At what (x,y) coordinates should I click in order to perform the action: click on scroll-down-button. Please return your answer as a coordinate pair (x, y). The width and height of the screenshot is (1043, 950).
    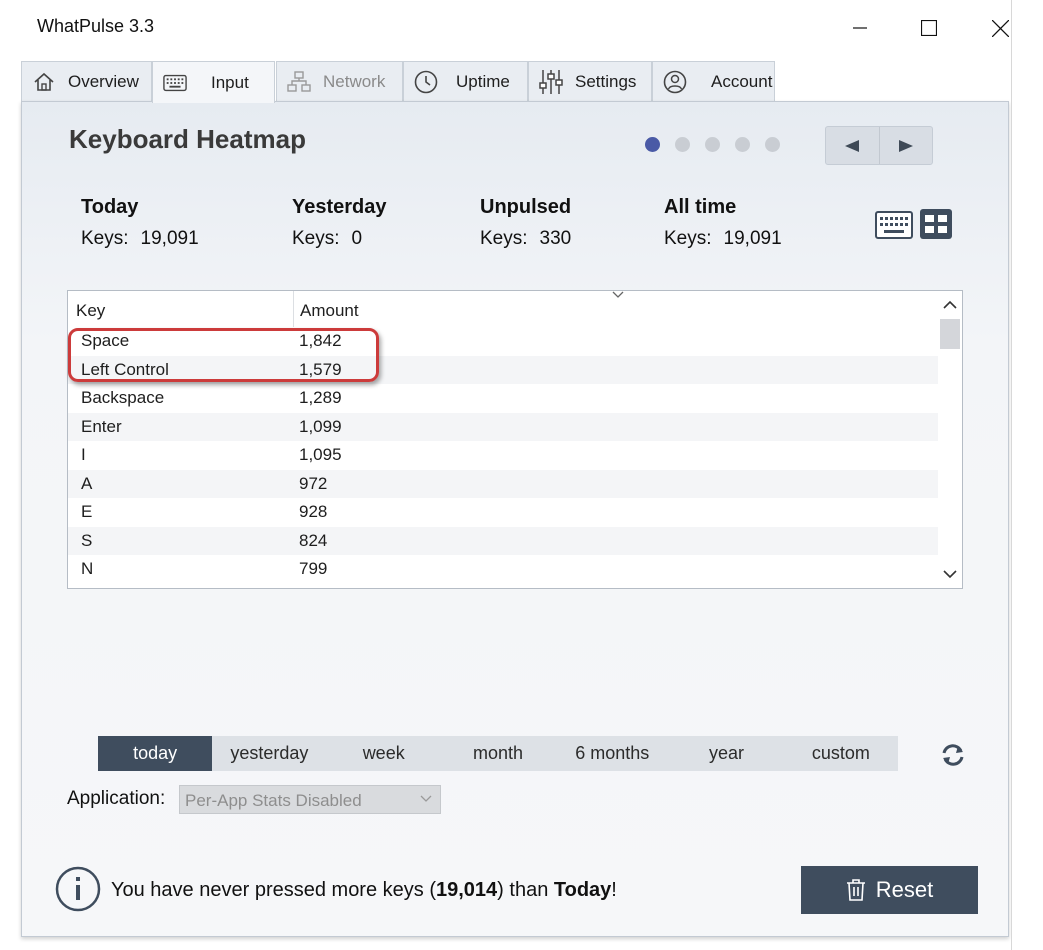
    Looking at the image, I should click on (950, 574).